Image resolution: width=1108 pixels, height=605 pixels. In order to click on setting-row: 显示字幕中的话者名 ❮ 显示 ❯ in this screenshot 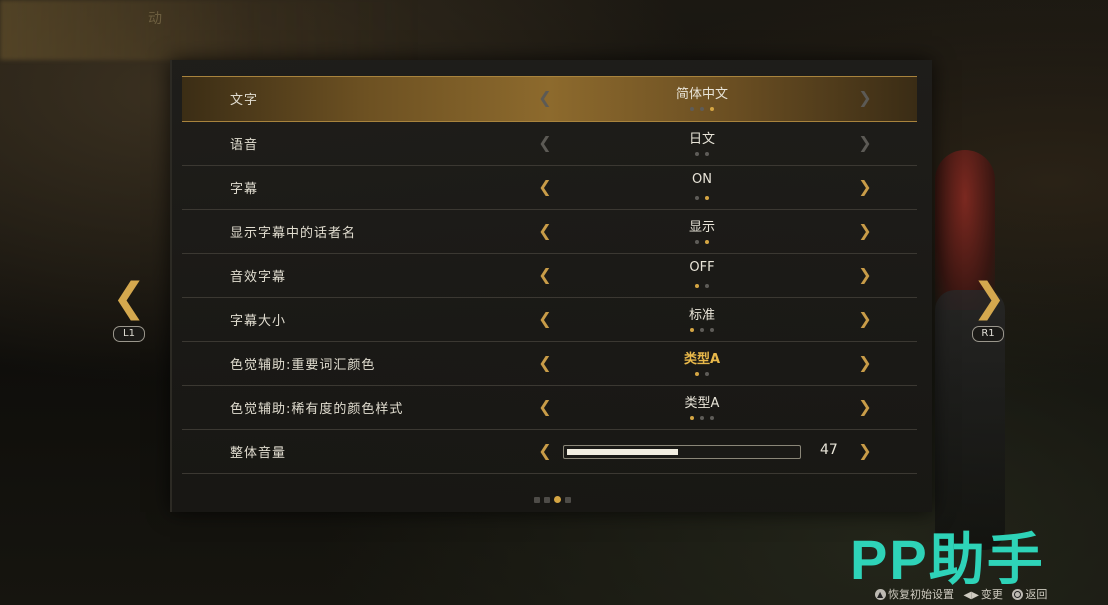, I will do `click(549, 232)`.